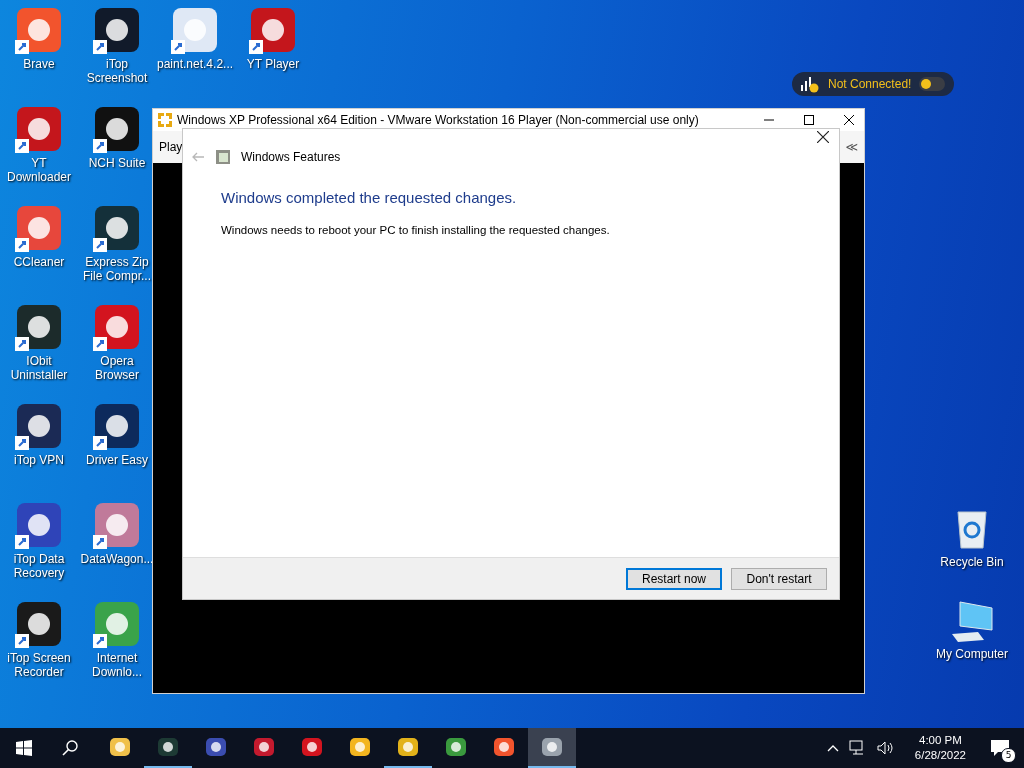 The height and width of the screenshot is (768, 1024). I want to click on restart-now-button: Restart now, so click(674, 578).